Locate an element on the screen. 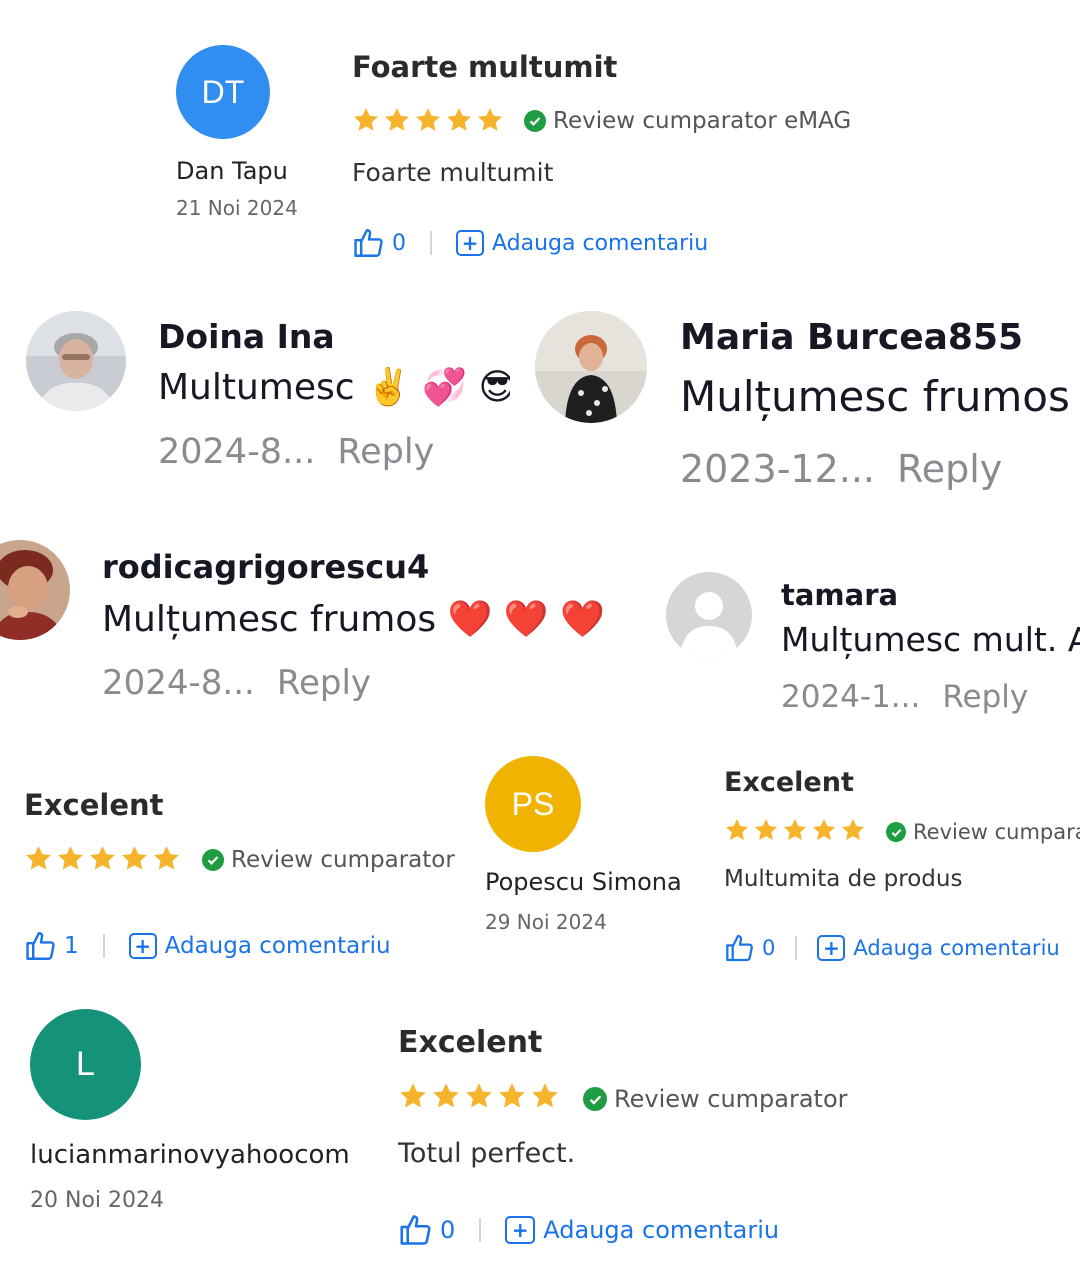 This screenshot has width=1080, height=1268. commenter-name: Maria Burcea855 is located at coordinates (852, 337).